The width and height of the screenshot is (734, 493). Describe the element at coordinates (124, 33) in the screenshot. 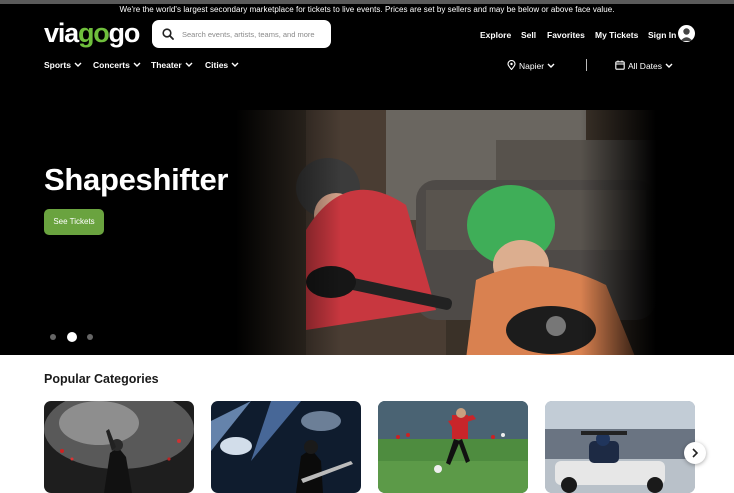

I see `logo-part-go-2: go` at that location.